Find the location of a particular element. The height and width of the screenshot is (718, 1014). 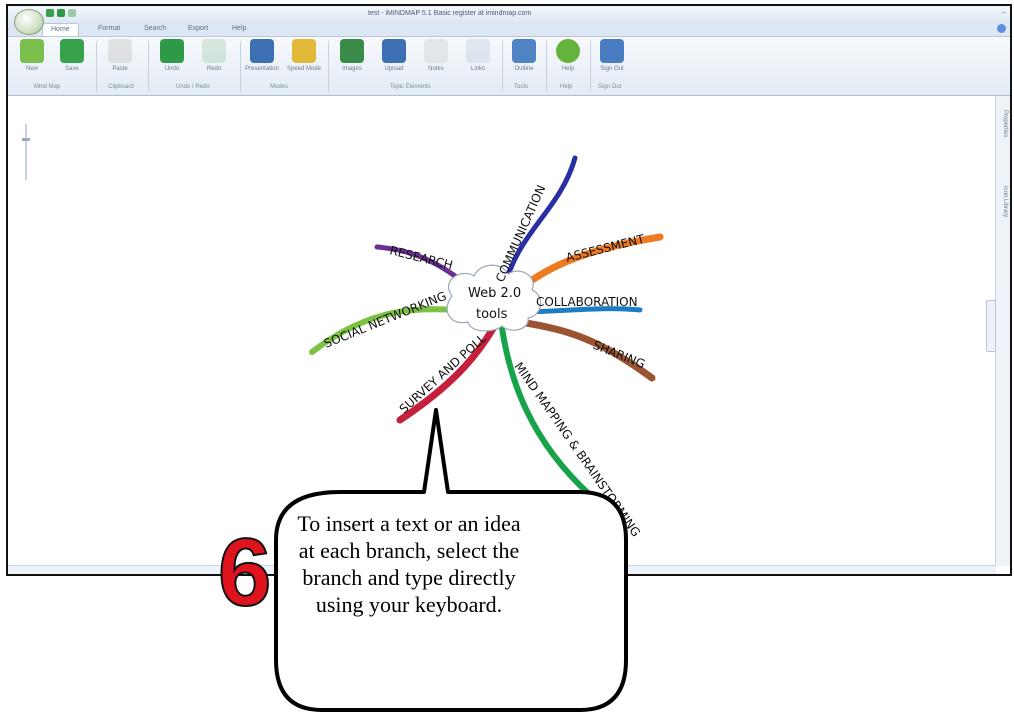

application-menu-button is located at coordinates (29, 22).